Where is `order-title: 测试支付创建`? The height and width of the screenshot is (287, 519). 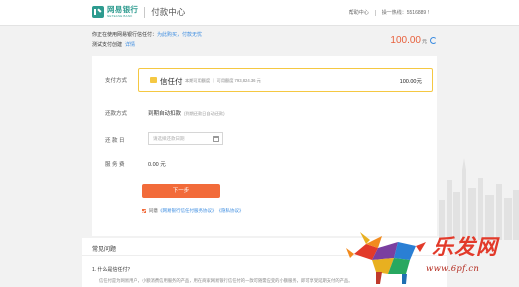 order-title: 测试支付创建 is located at coordinates (107, 45).